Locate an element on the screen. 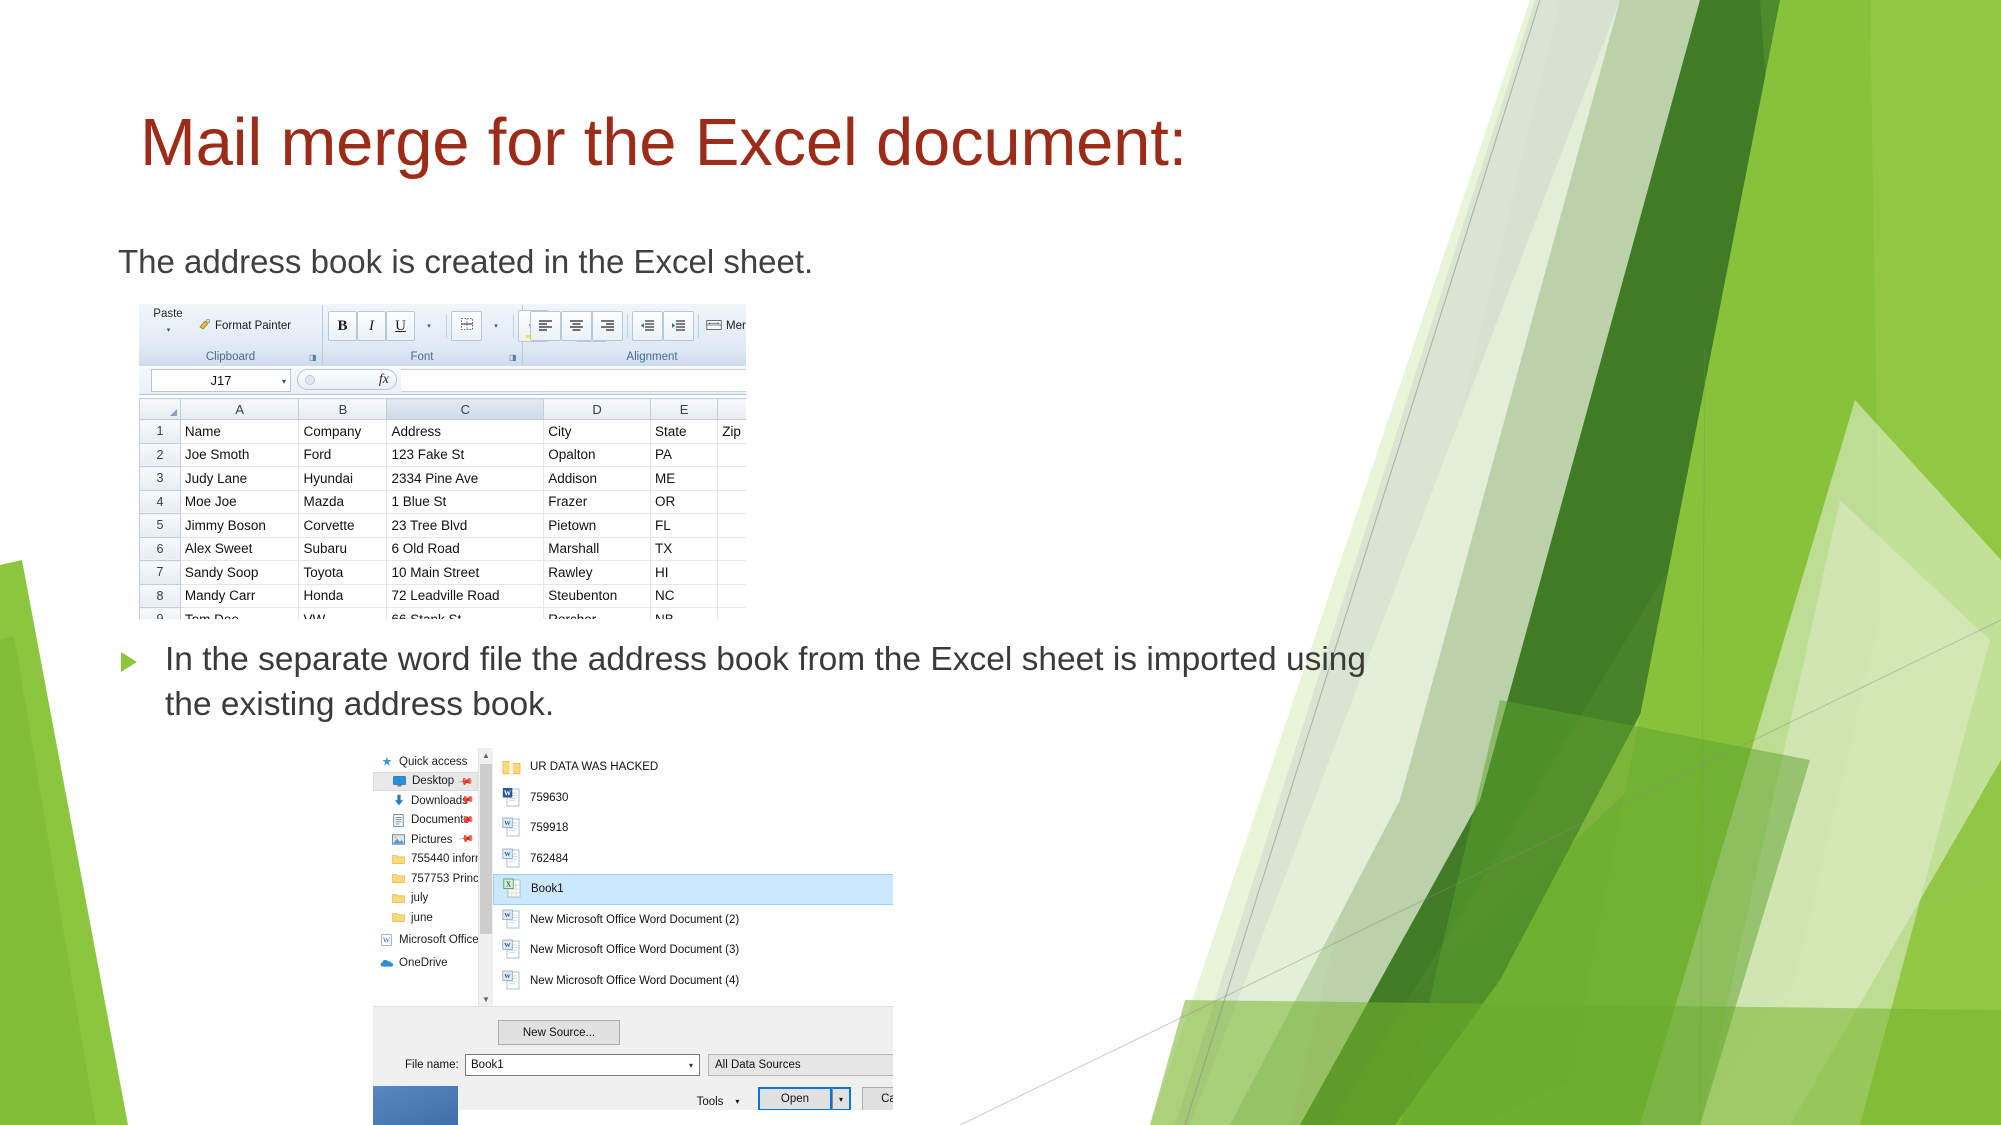  borders-button is located at coordinates (466, 326).